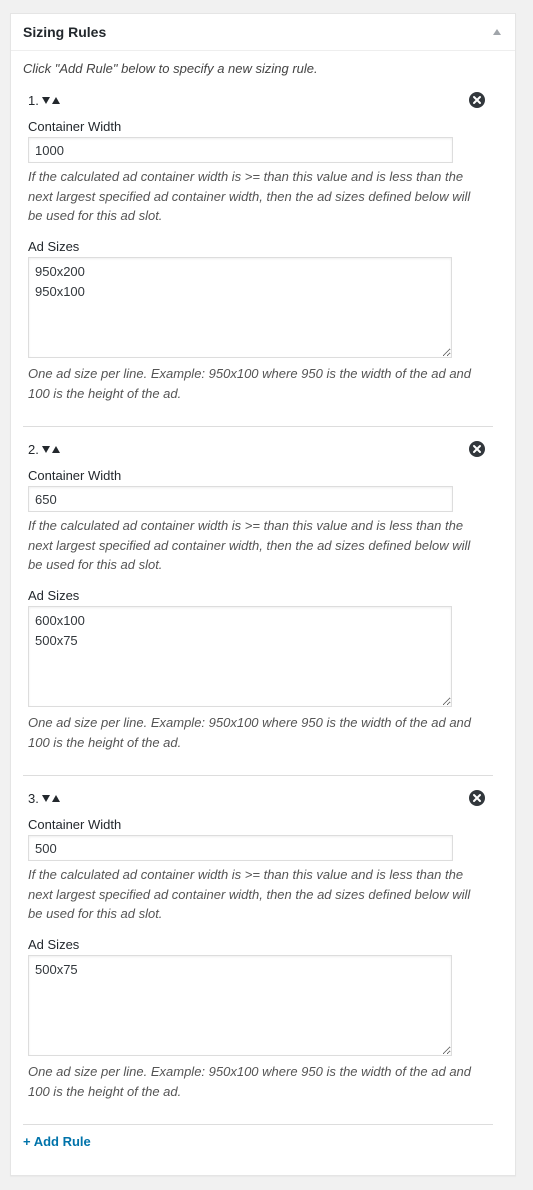  I want to click on collapse-toggle-icon, so click(497, 32).